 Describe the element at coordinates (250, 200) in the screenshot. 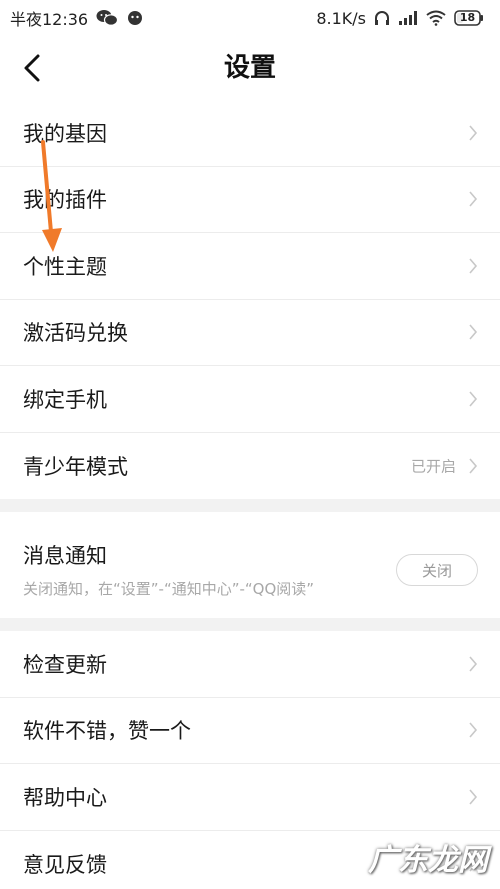

I see `settings-item-plugins: 我的插件` at that location.